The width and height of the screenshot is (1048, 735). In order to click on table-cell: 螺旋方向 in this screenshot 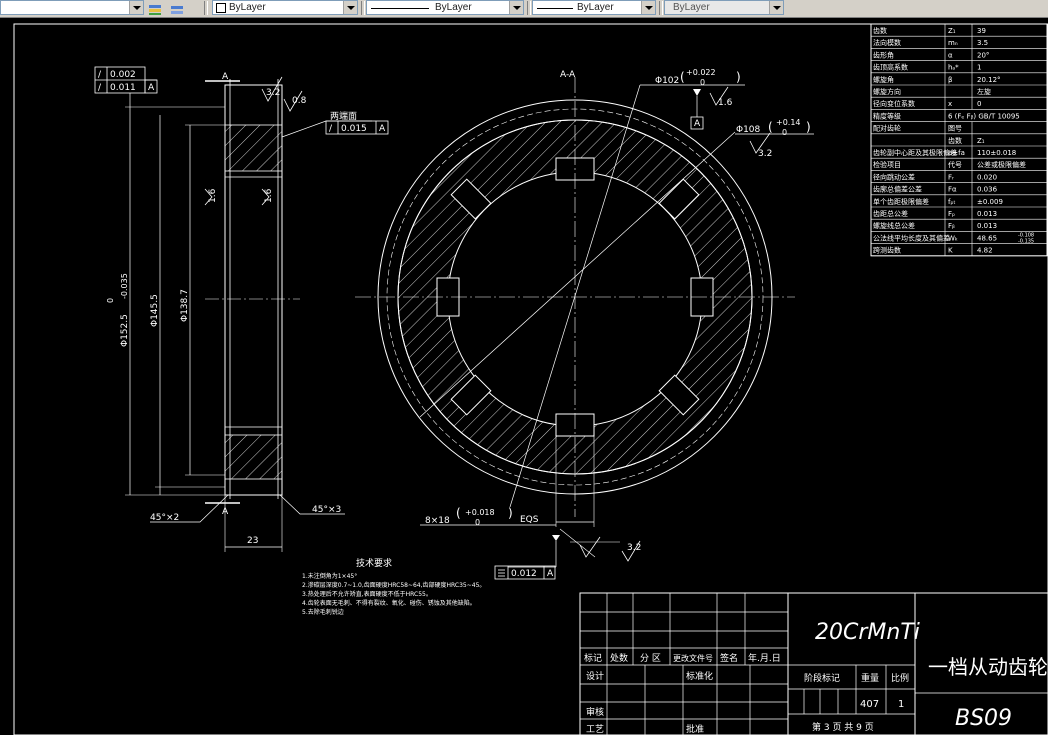, I will do `click(887, 91)`.